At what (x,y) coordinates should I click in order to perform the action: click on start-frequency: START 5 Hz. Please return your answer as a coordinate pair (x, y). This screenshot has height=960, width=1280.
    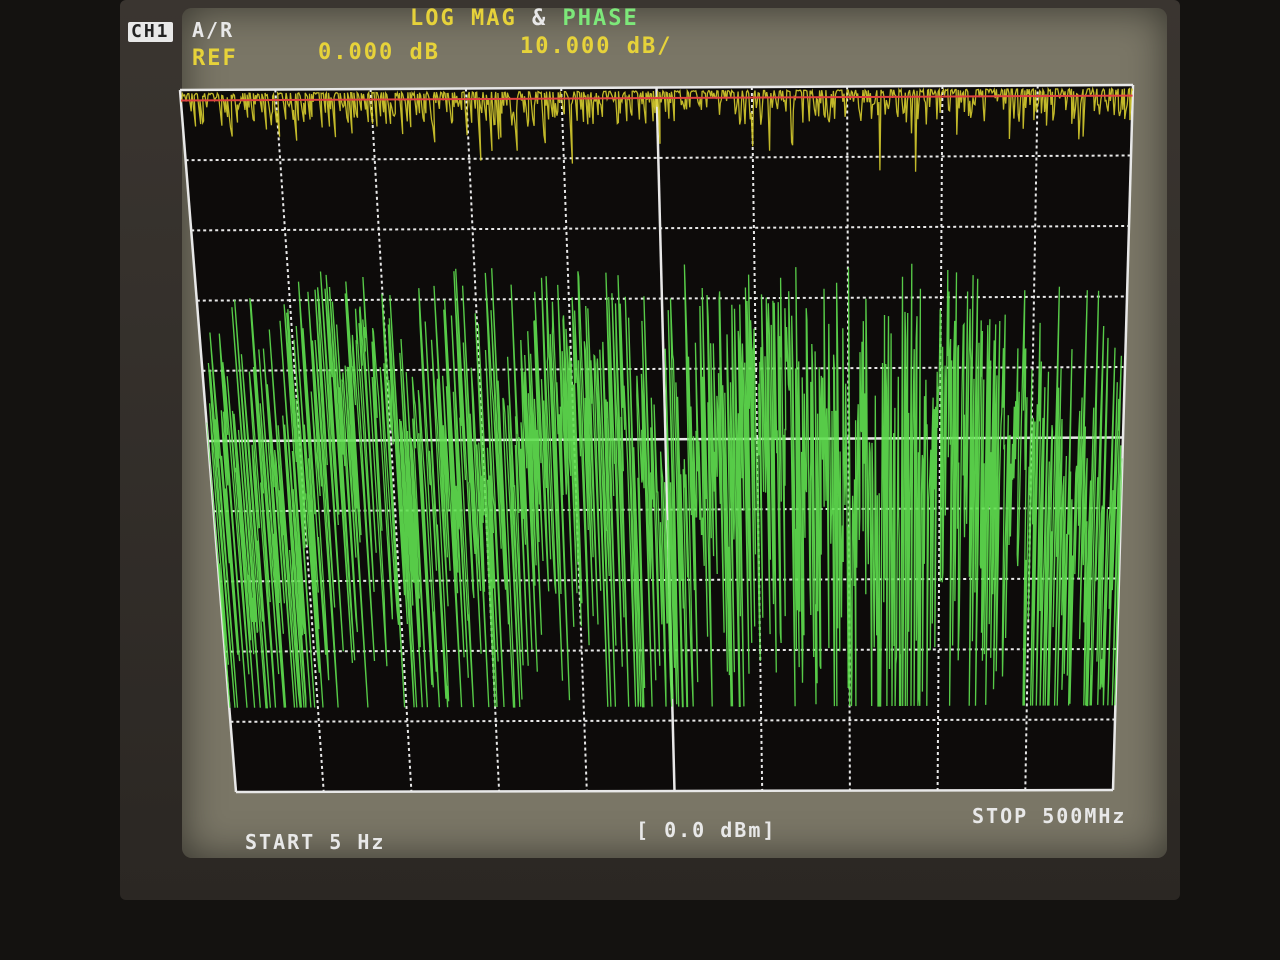
    Looking at the image, I should click on (315, 842).